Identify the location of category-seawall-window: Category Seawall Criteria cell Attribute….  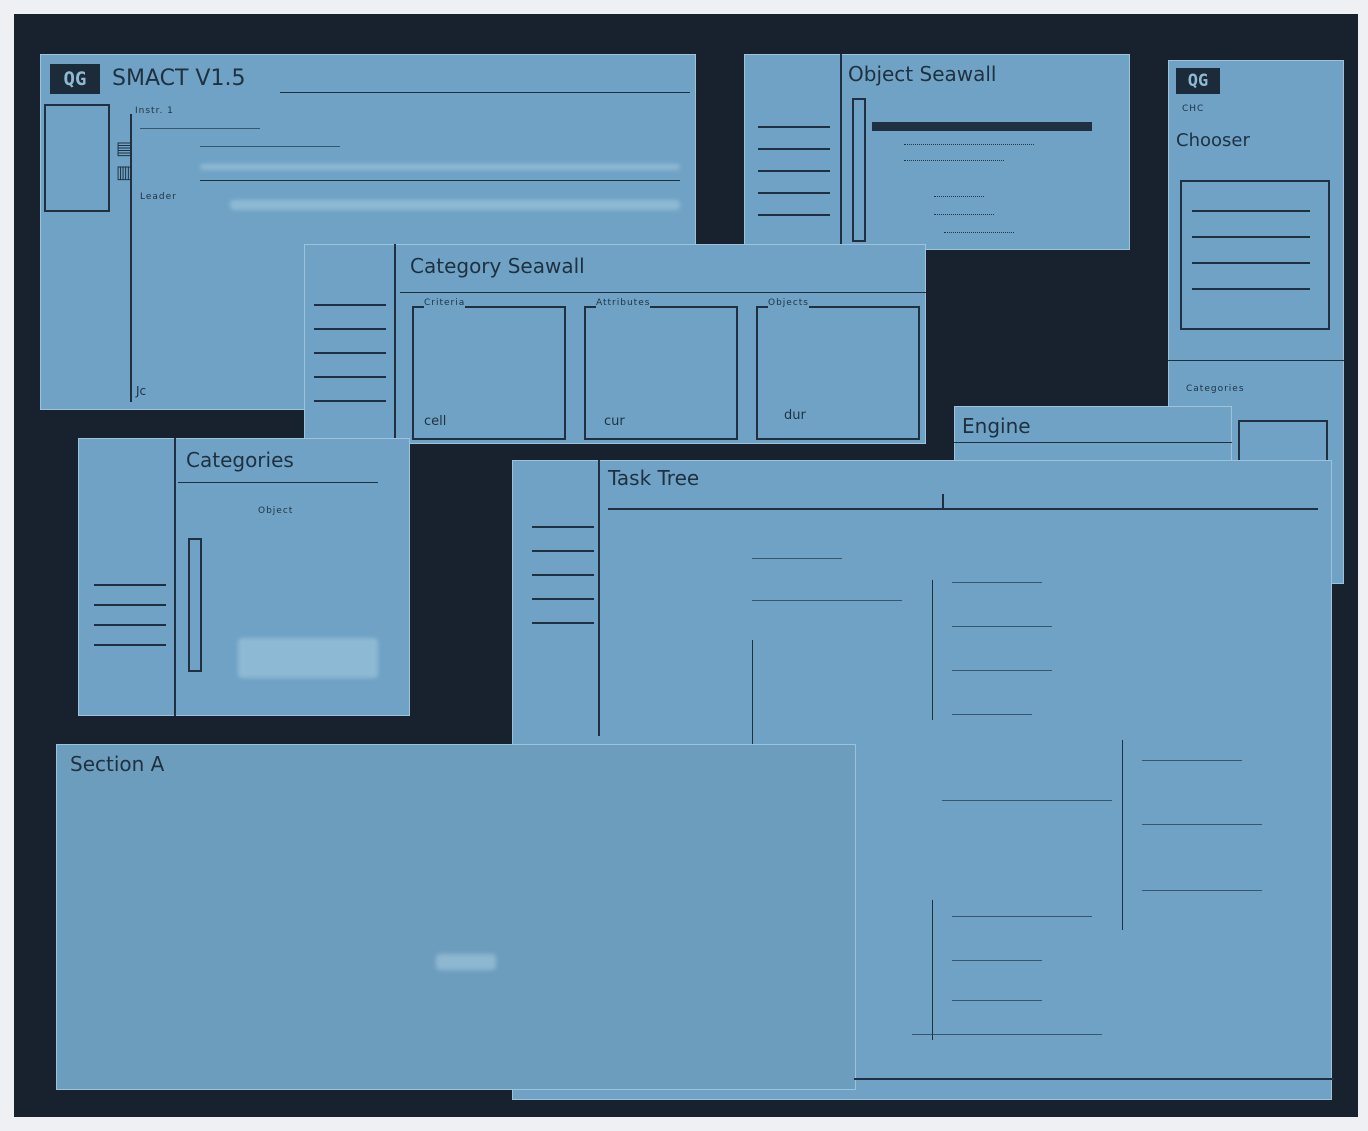
(615, 344).